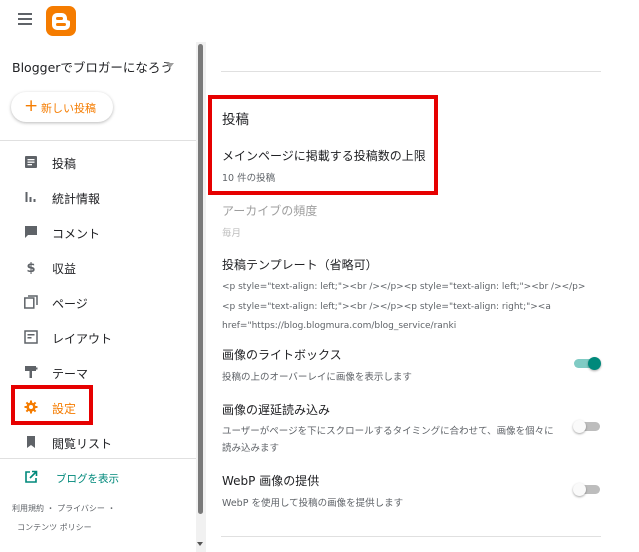  Describe the element at coordinates (76, 199) in the screenshot. I see `sidebar-item-label: 統計情報` at that location.